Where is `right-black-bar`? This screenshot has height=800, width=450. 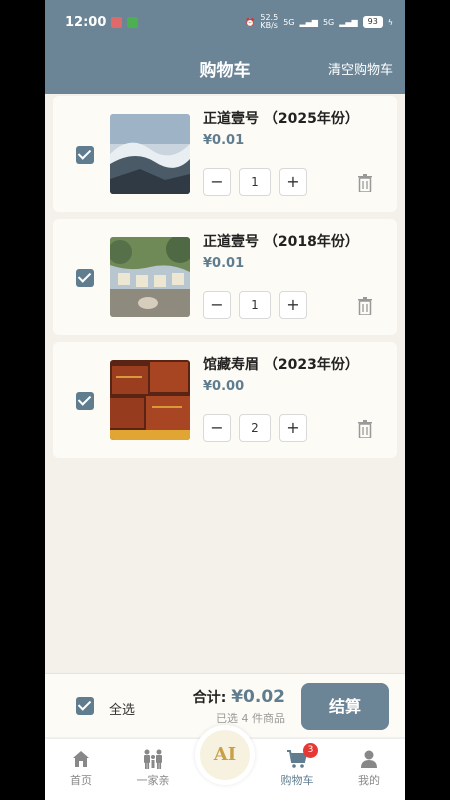
right-black-bar is located at coordinates (427, 400).